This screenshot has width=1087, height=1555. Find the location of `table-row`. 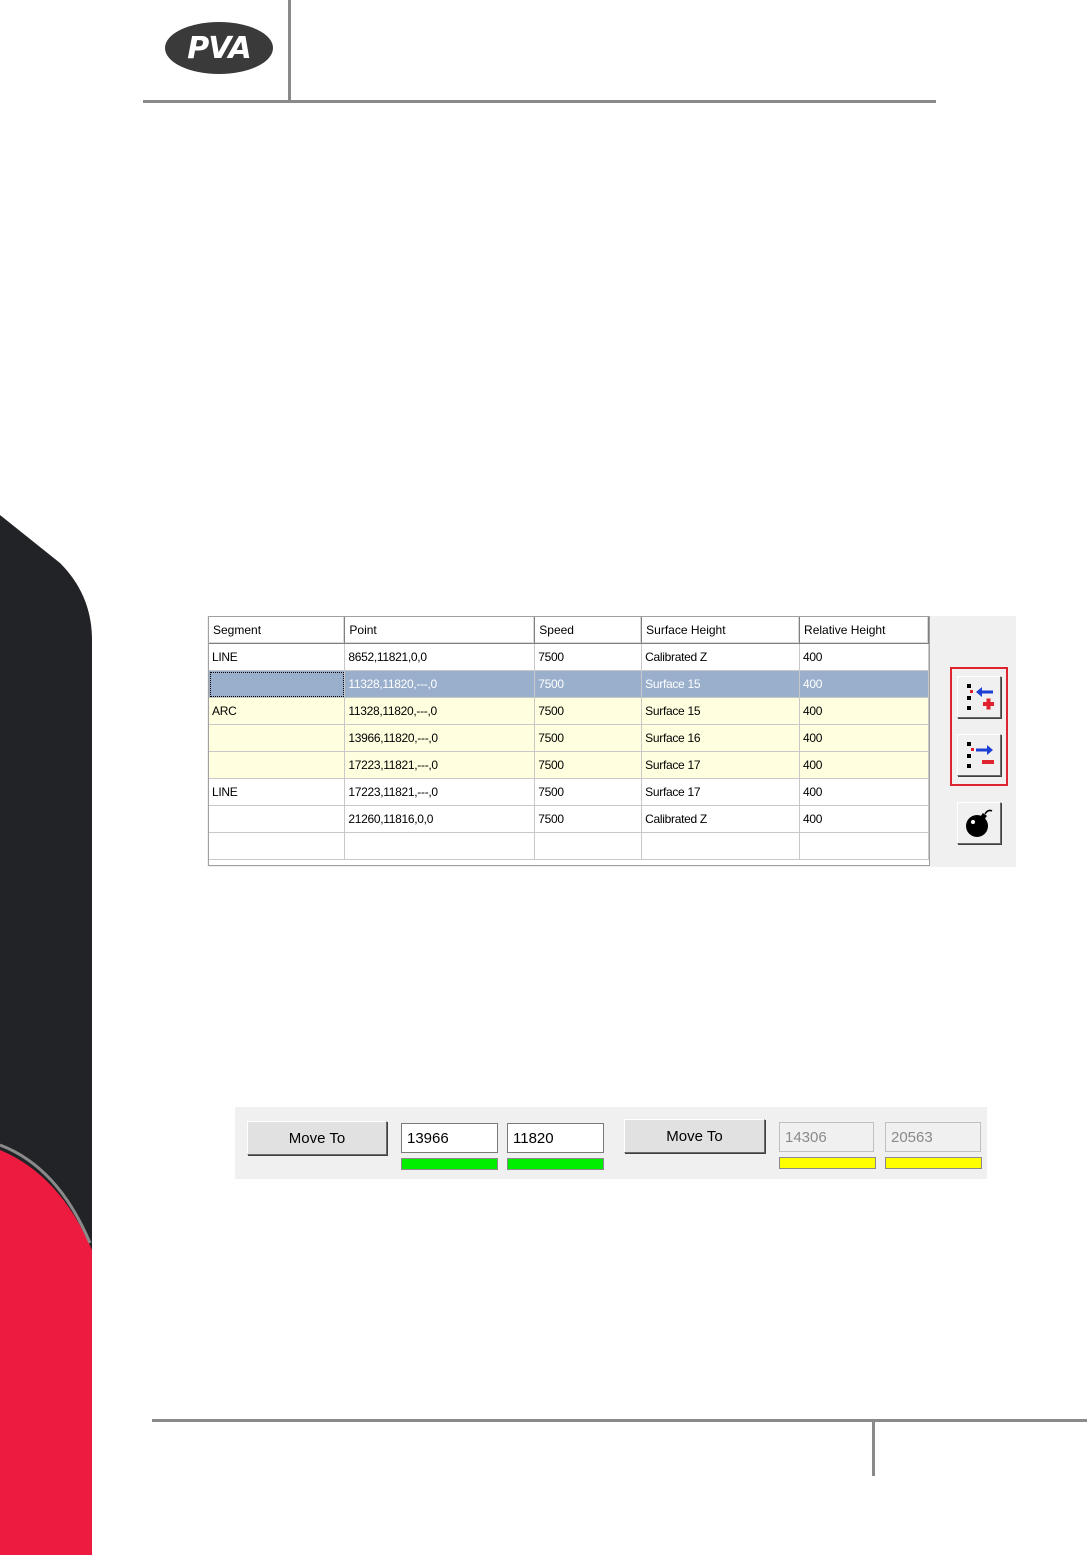

table-row is located at coordinates (569, 846).